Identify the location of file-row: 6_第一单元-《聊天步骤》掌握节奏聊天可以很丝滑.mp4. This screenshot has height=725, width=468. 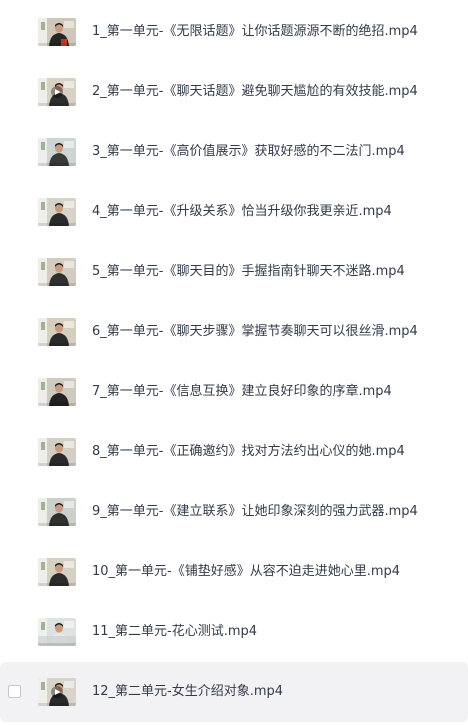
(234, 332).